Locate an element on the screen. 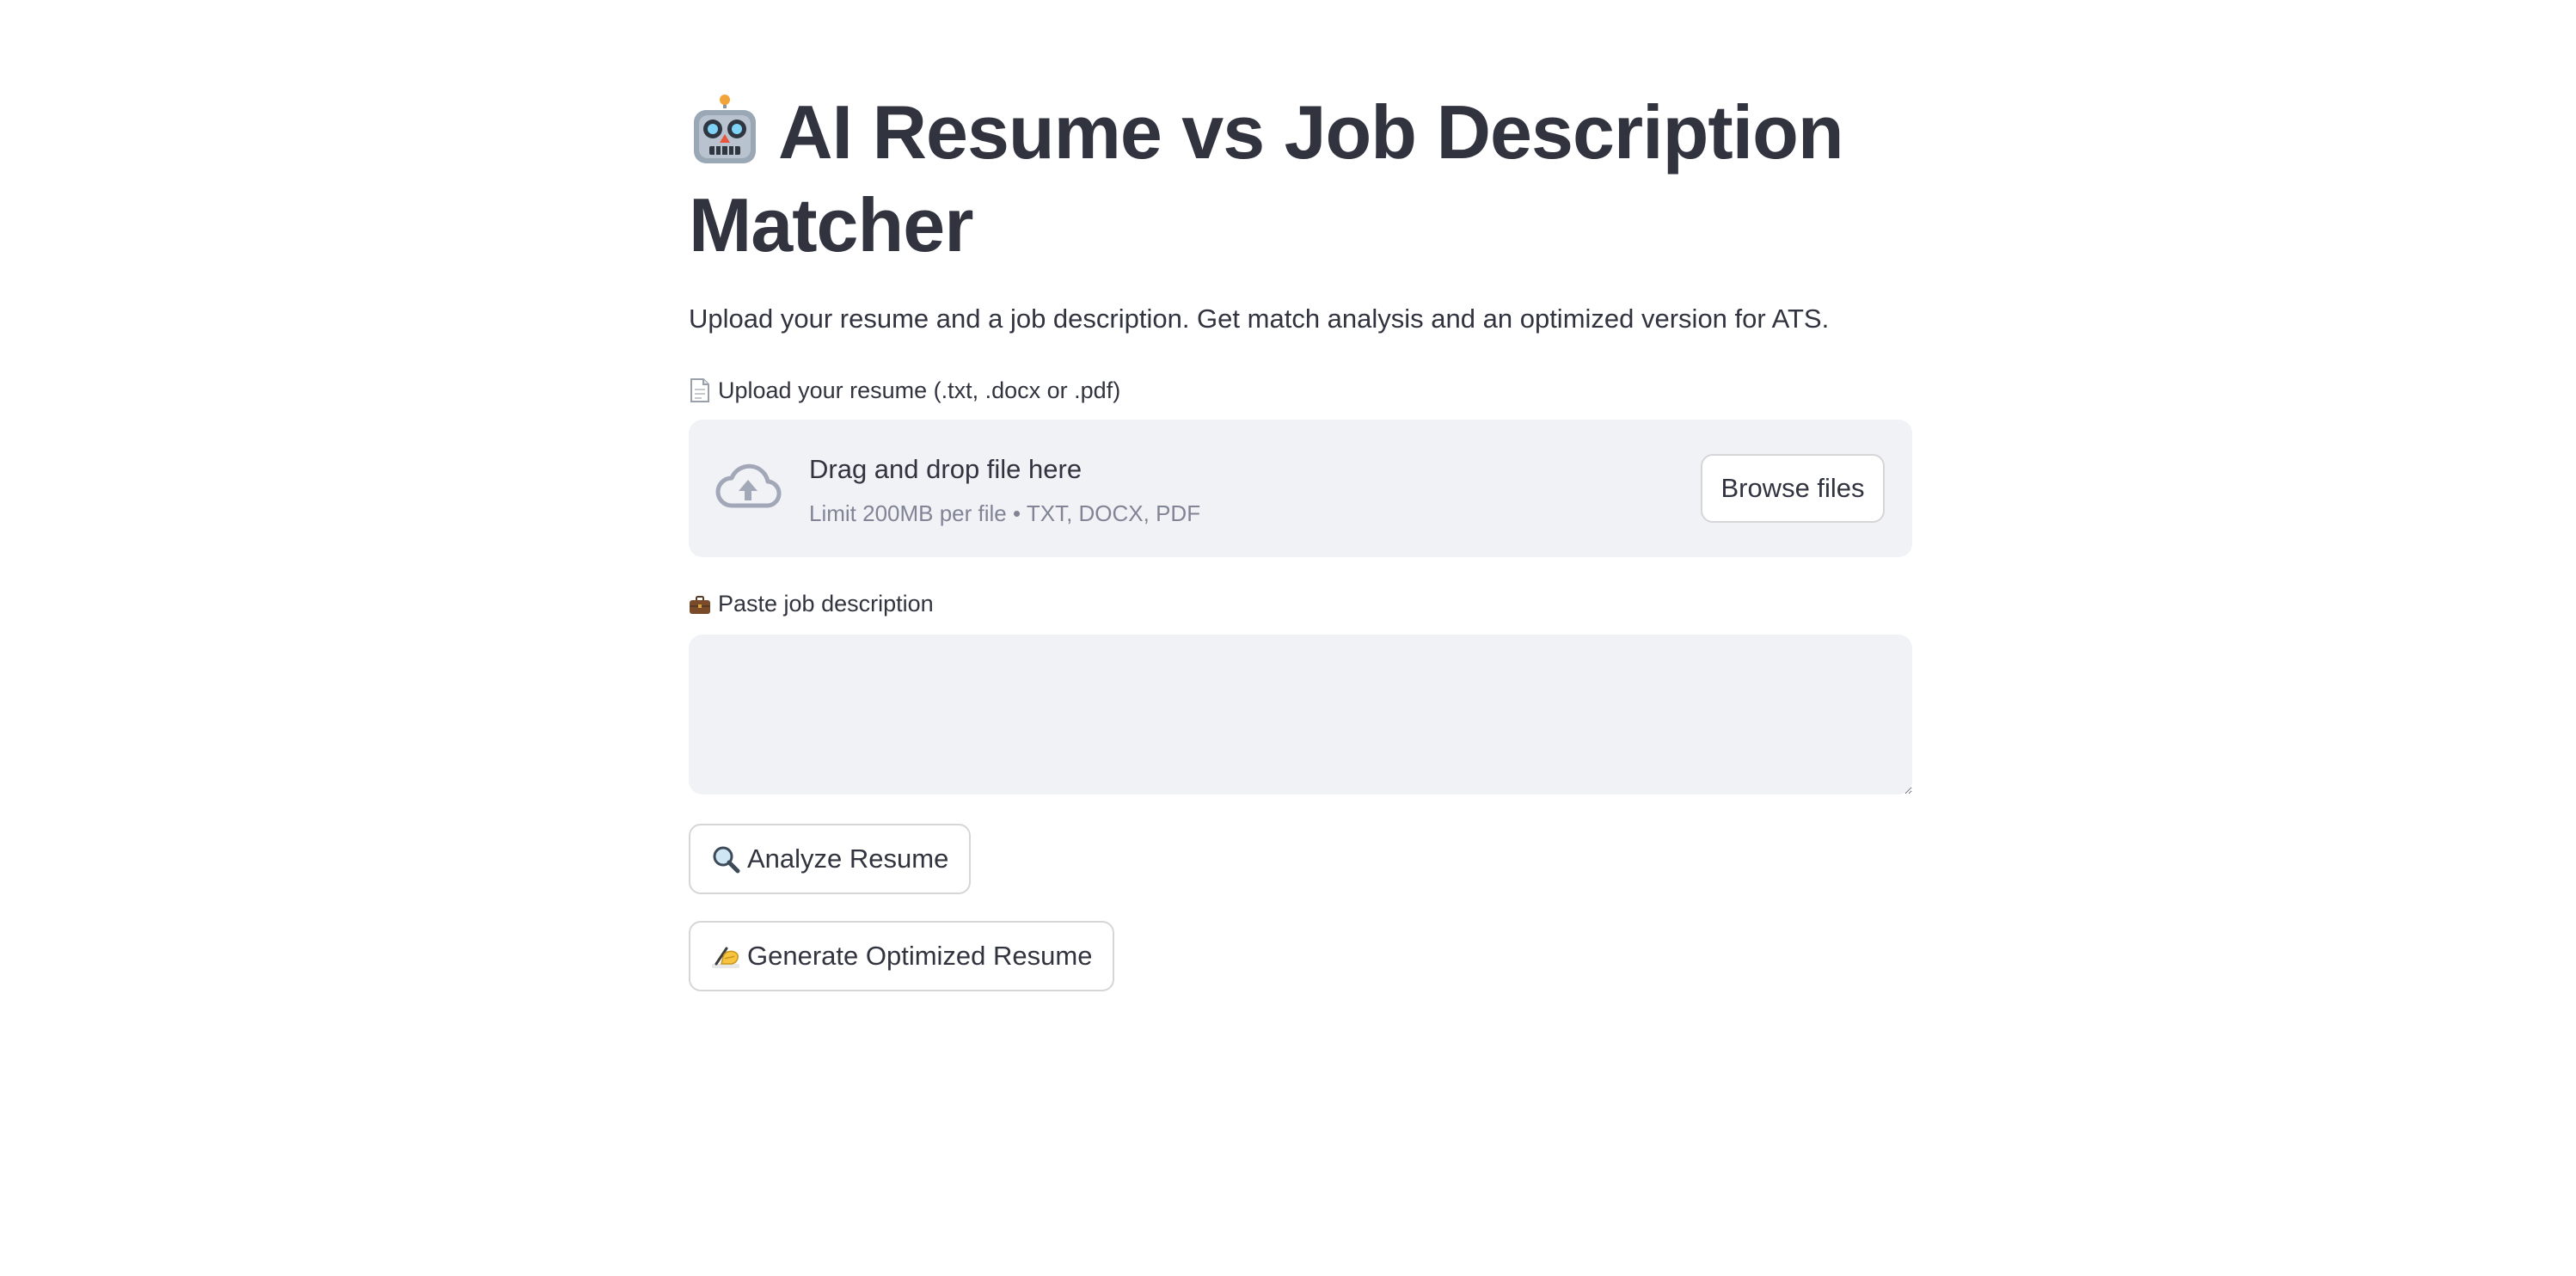  analyze-resume-label: Analyze Resume is located at coordinates (848, 859).